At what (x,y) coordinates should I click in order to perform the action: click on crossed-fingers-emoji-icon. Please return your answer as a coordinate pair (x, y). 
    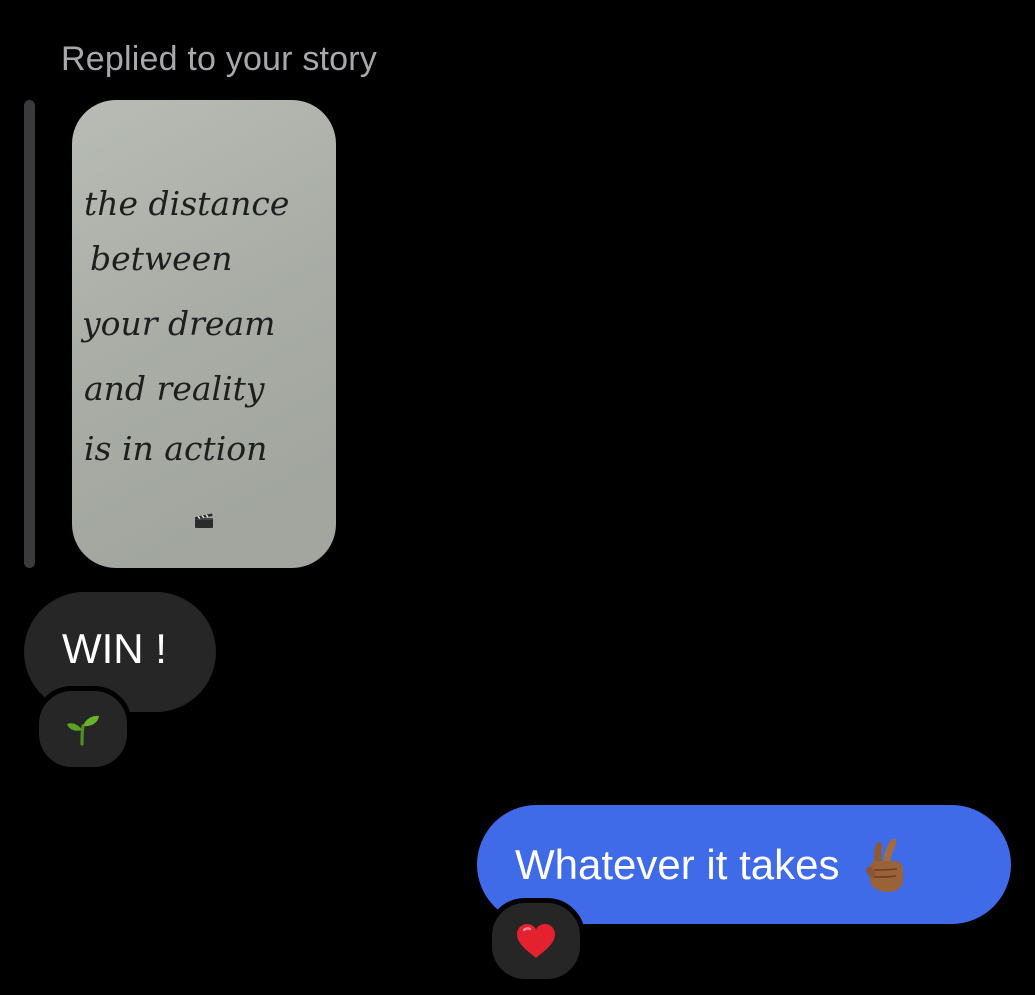
    Looking at the image, I should click on (885, 865).